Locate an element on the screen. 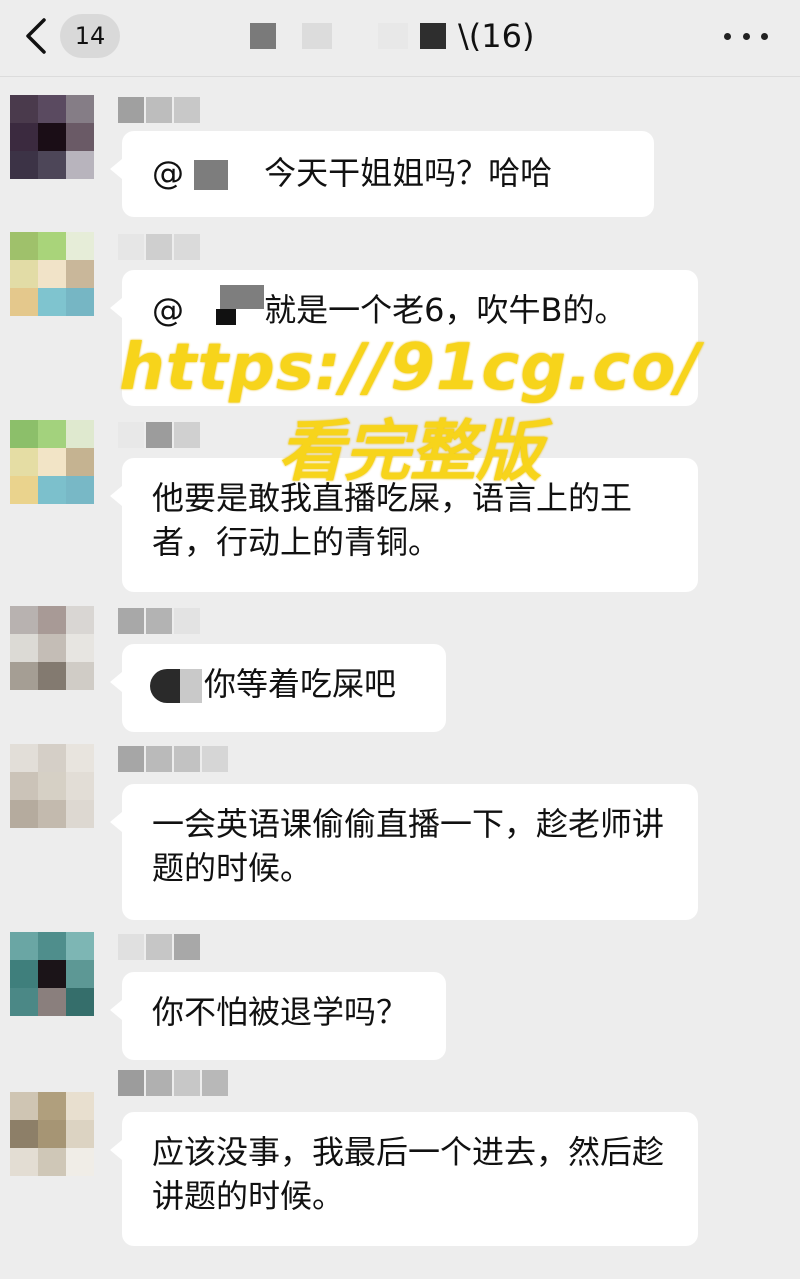  message-bubble: 他要是敢我直播吃屎，语言上的王者，行动上的青铜。 is located at coordinates (404, 525).